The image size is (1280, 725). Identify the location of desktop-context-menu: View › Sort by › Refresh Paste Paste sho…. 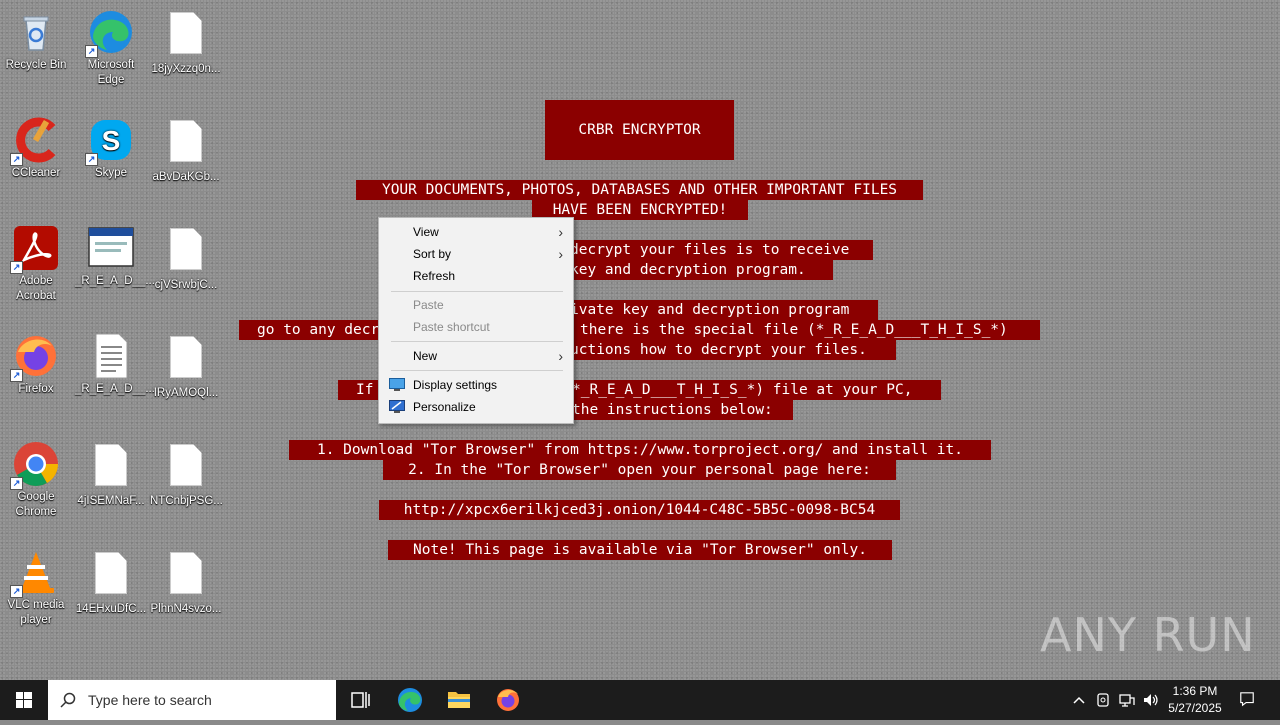
(476, 320).